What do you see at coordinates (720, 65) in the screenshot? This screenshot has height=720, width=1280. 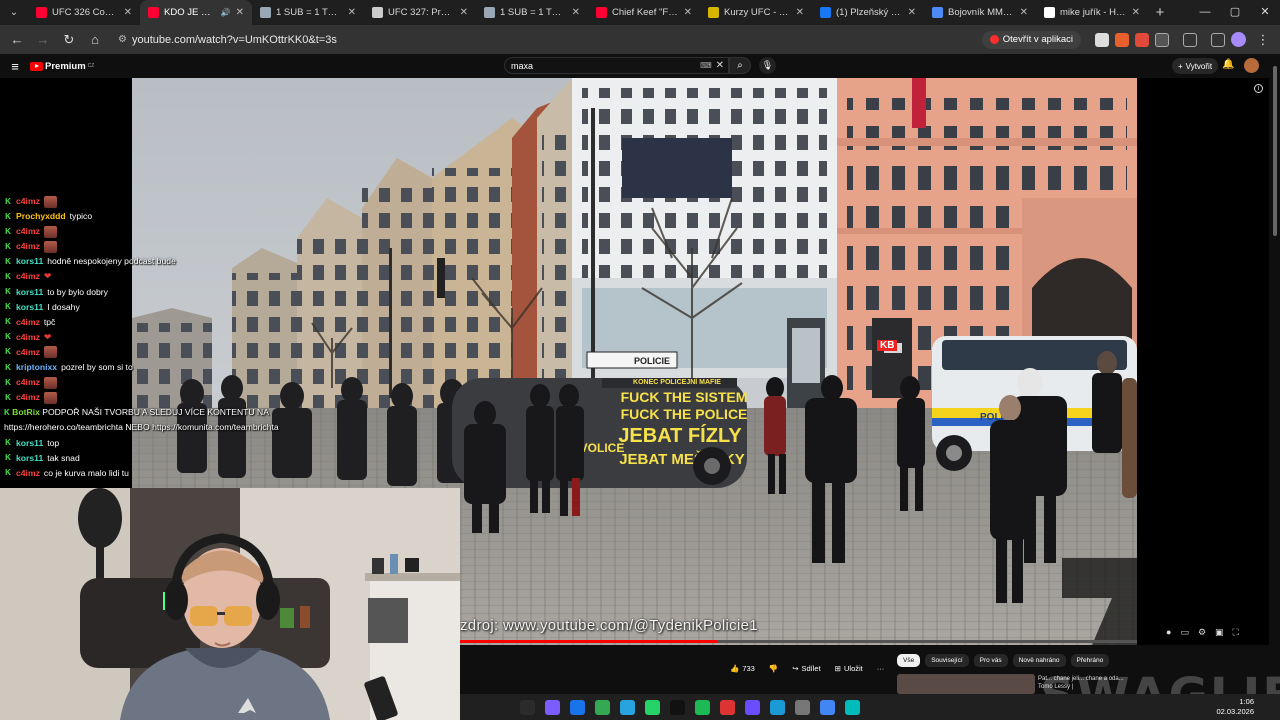 I see `clear-search-icon: ✕` at bounding box center [720, 65].